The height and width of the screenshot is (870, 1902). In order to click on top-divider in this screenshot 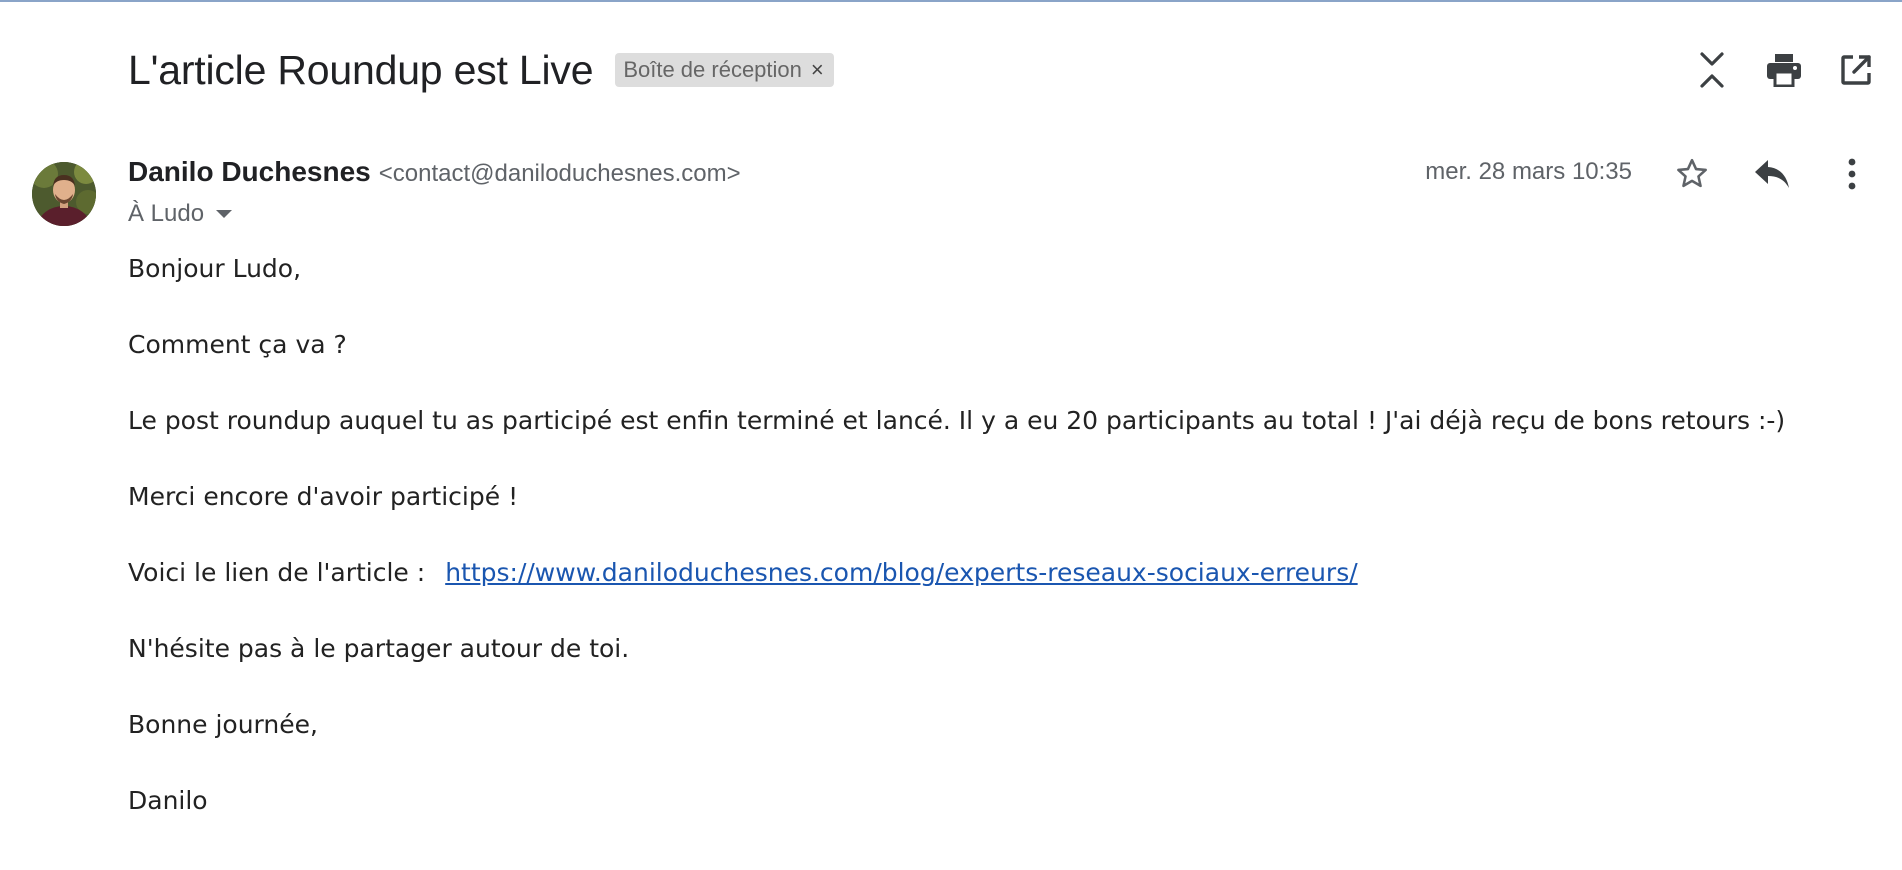, I will do `click(951, 1)`.